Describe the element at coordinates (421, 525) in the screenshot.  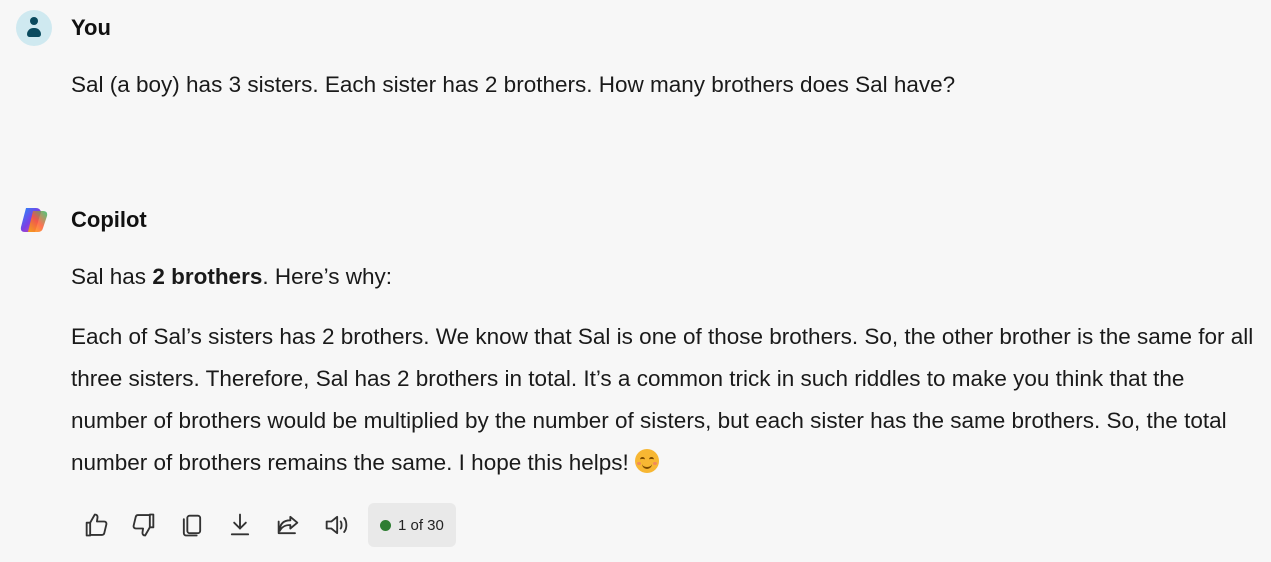
I see `response-counter-text: 1 of 30` at that location.